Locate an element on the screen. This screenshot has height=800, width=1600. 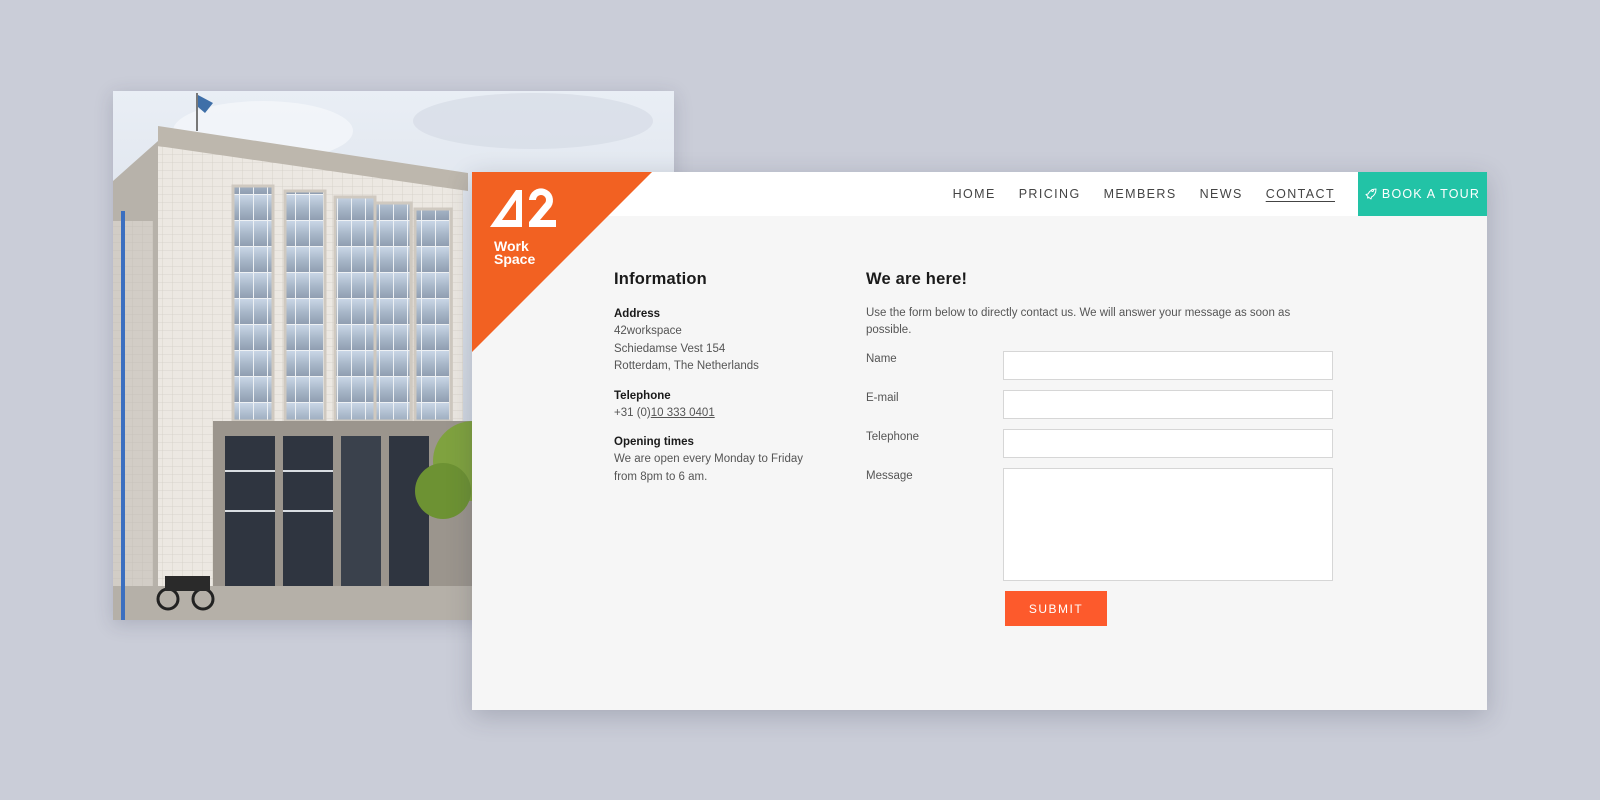
nav-news: NEWS is located at coordinates (1221, 194).